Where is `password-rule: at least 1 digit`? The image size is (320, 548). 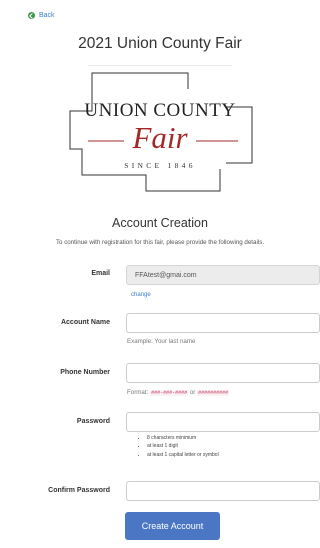 password-rule: at least 1 digit is located at coordinates (183, 446).